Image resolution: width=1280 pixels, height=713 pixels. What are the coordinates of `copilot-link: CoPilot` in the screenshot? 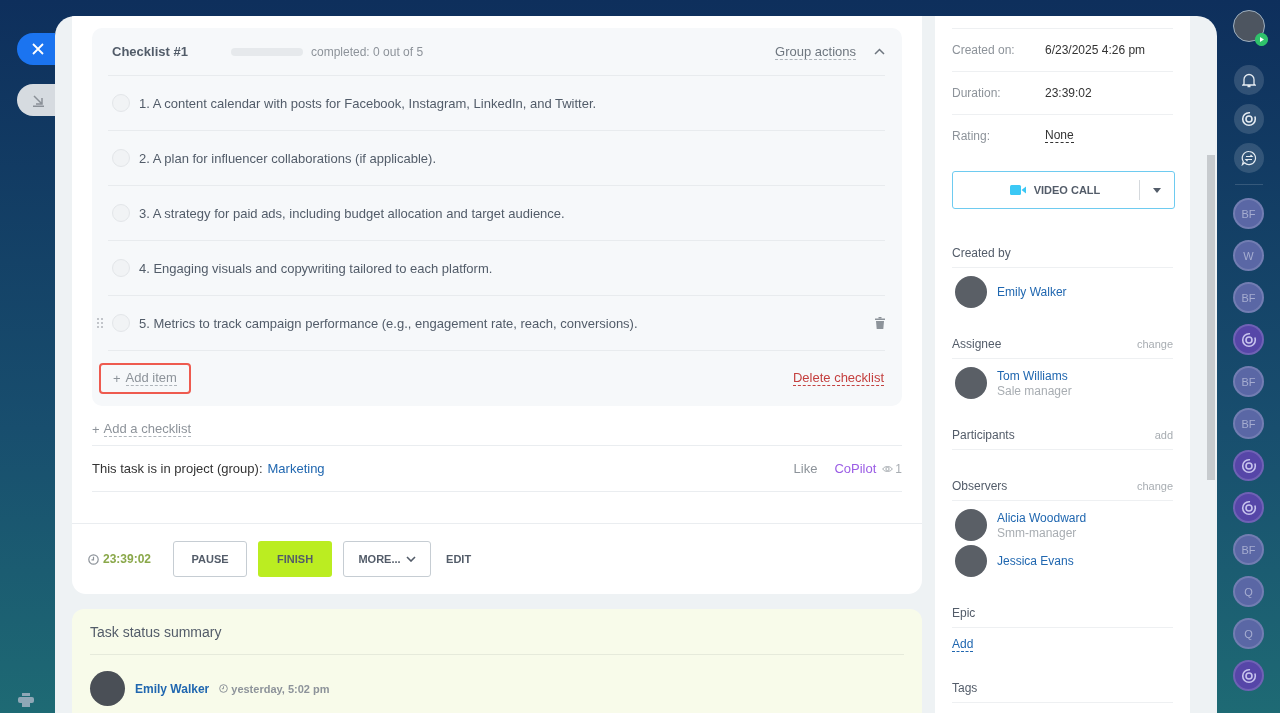 It's located at (855, 468).